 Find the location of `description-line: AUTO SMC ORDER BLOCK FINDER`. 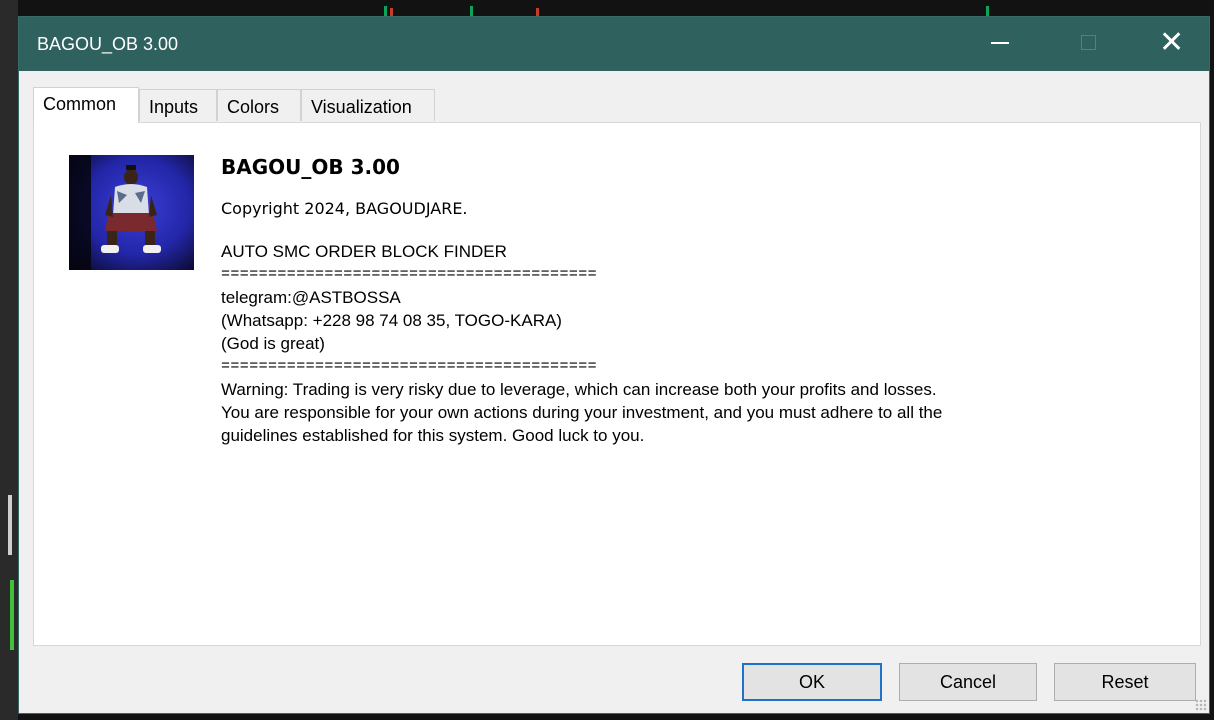

description-line: AUTO SMC ORDER BLOCK FINDER is located at coordinates (364, 251).